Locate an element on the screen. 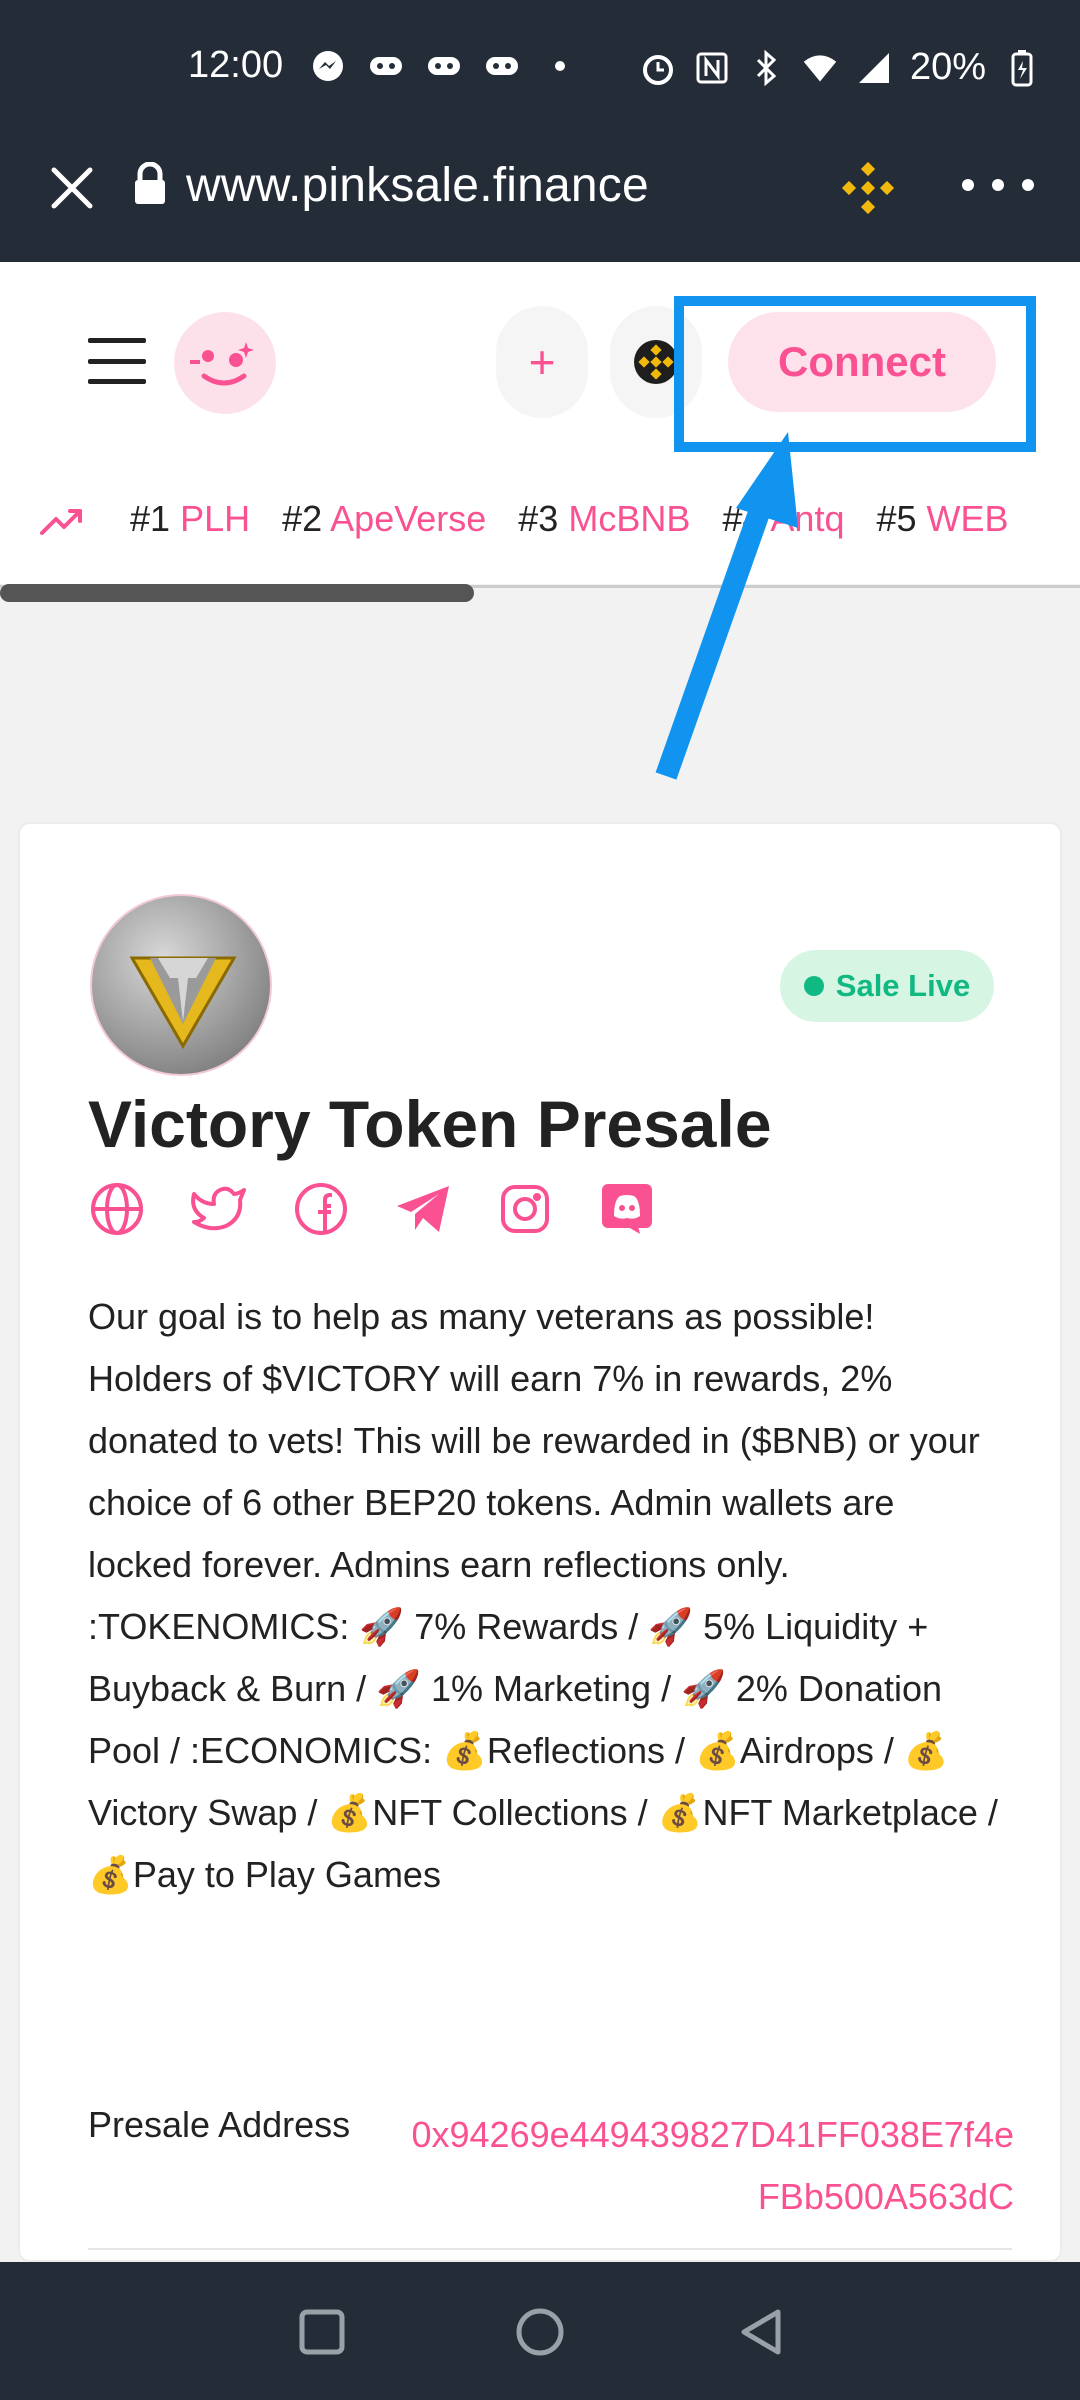 This screenshot has height=2400, width=1080. trending-rank: #4 is located at coordinates (742, 518).